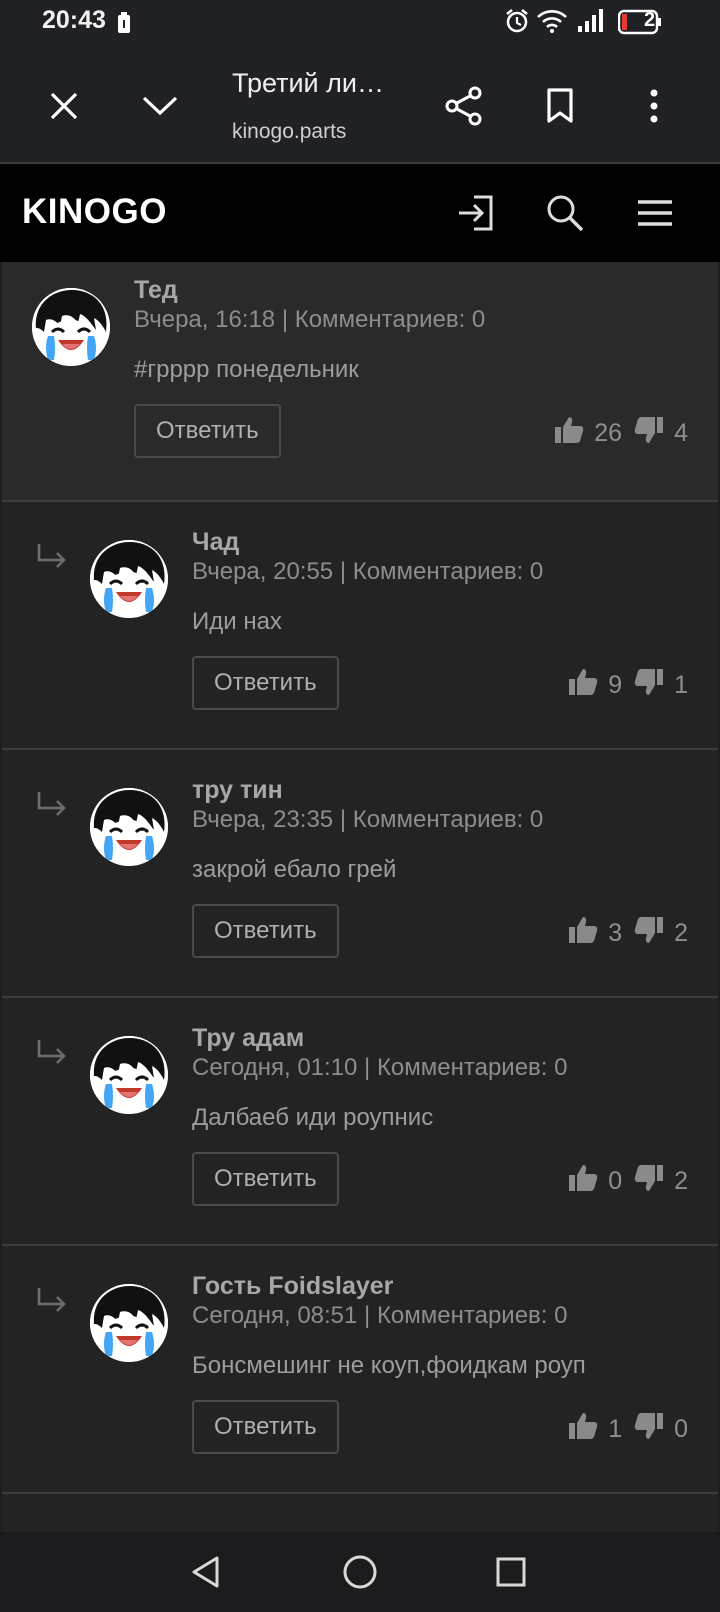 The width and height of the screenshot is (720, 1612). Describe the element at coordinates (628, 1429) in the screenshot. I see `comment-votes: 10` at that location.